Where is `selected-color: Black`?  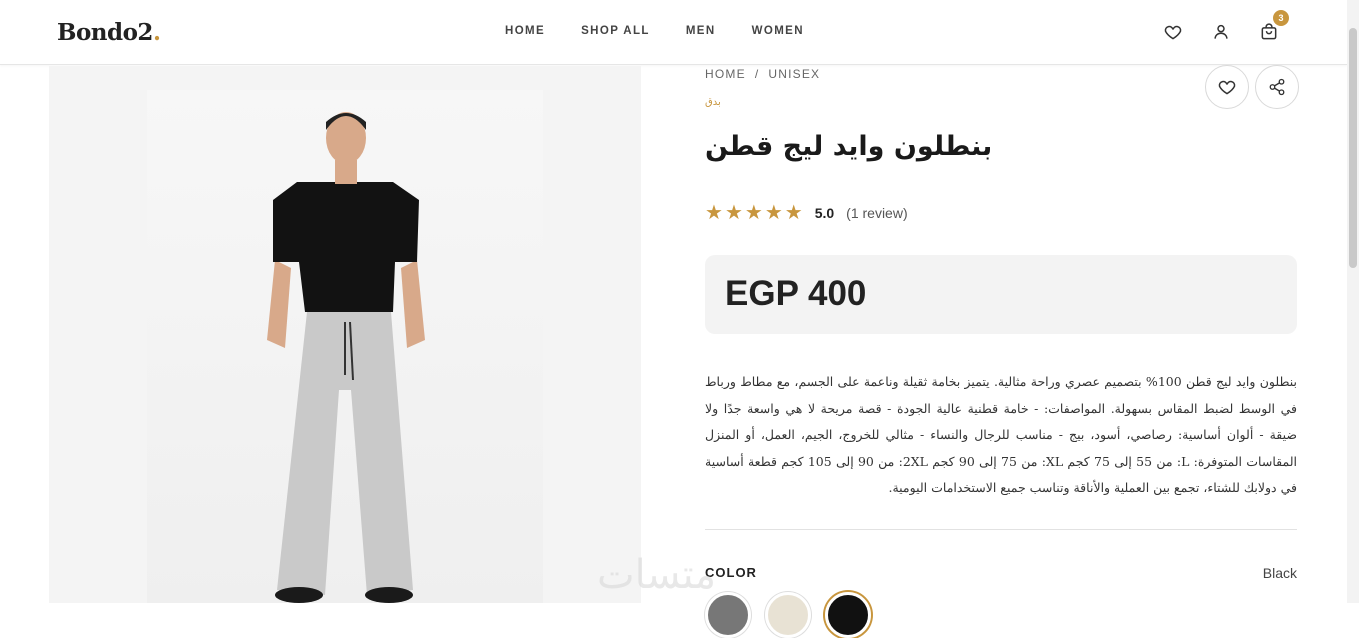 selected-color: Black is located at coordinates (1279, 573).